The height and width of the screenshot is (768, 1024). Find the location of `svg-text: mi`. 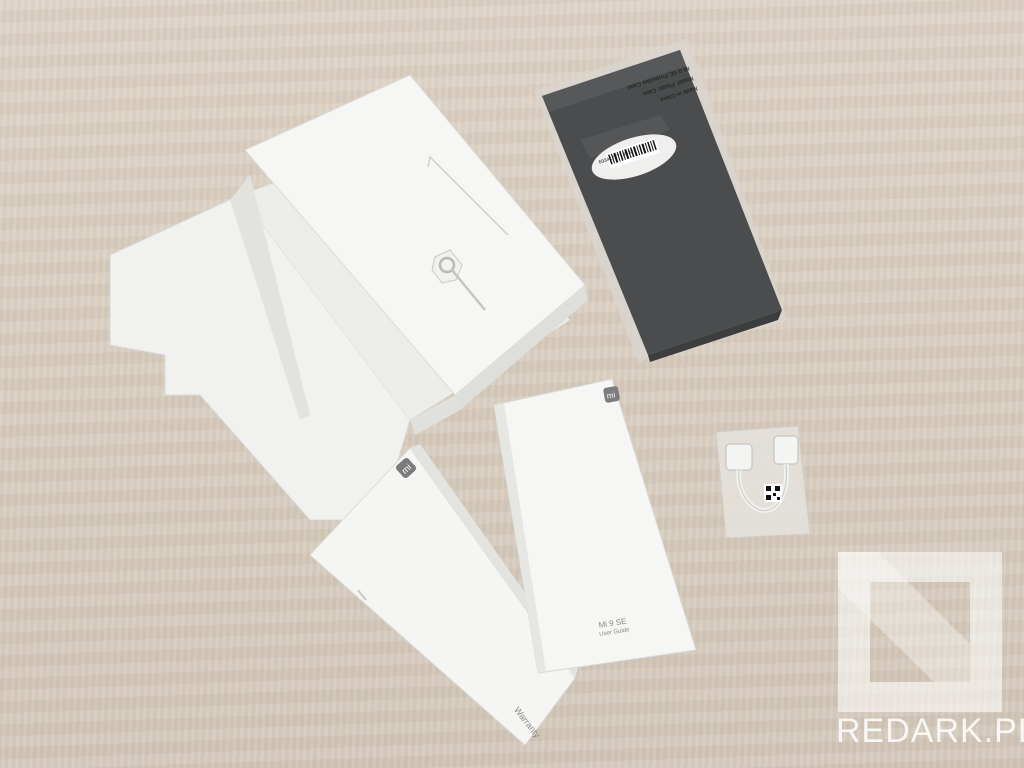

svg-text: mi is located at coordinates (611, 395).